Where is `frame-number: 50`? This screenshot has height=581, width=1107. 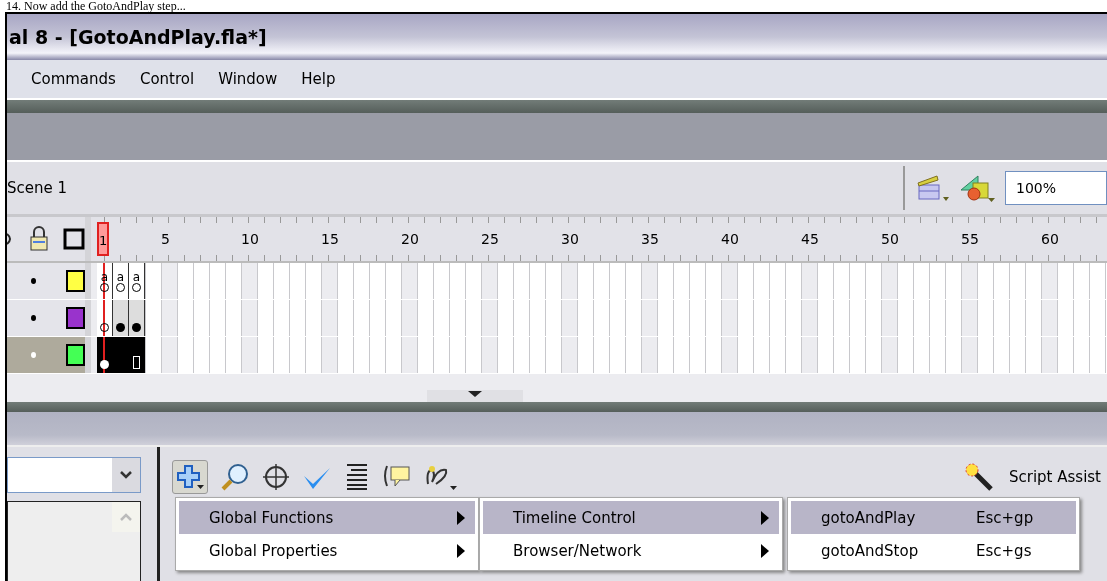
frame-number: 50 is located at coordinates (889, 239).